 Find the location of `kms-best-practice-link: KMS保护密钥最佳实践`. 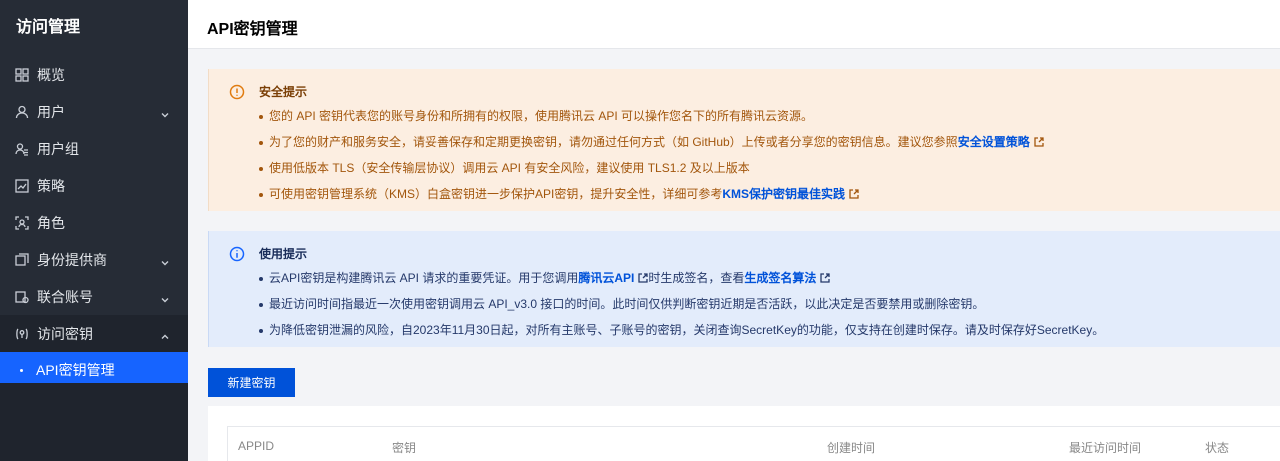

kms-best-practice-link: KMS保护密钥最佳实践 is located at coordinates (783, 194).